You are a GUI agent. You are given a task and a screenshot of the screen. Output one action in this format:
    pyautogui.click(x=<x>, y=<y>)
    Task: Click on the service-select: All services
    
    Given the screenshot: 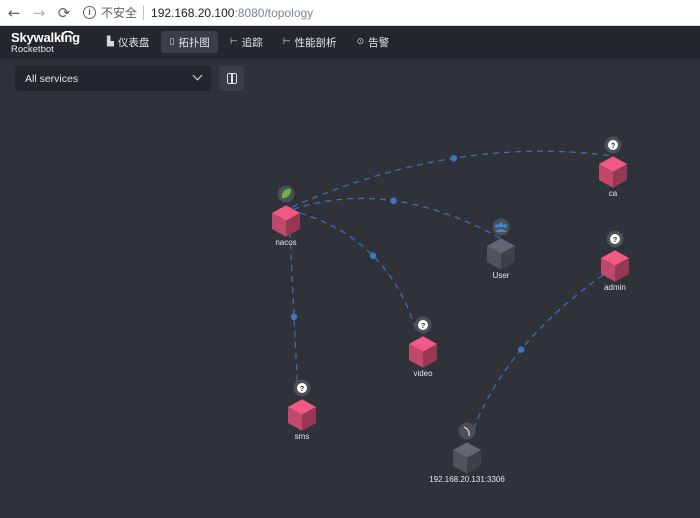 What is the action you would take?
    pyautogui.click(x=113, y=78)
    